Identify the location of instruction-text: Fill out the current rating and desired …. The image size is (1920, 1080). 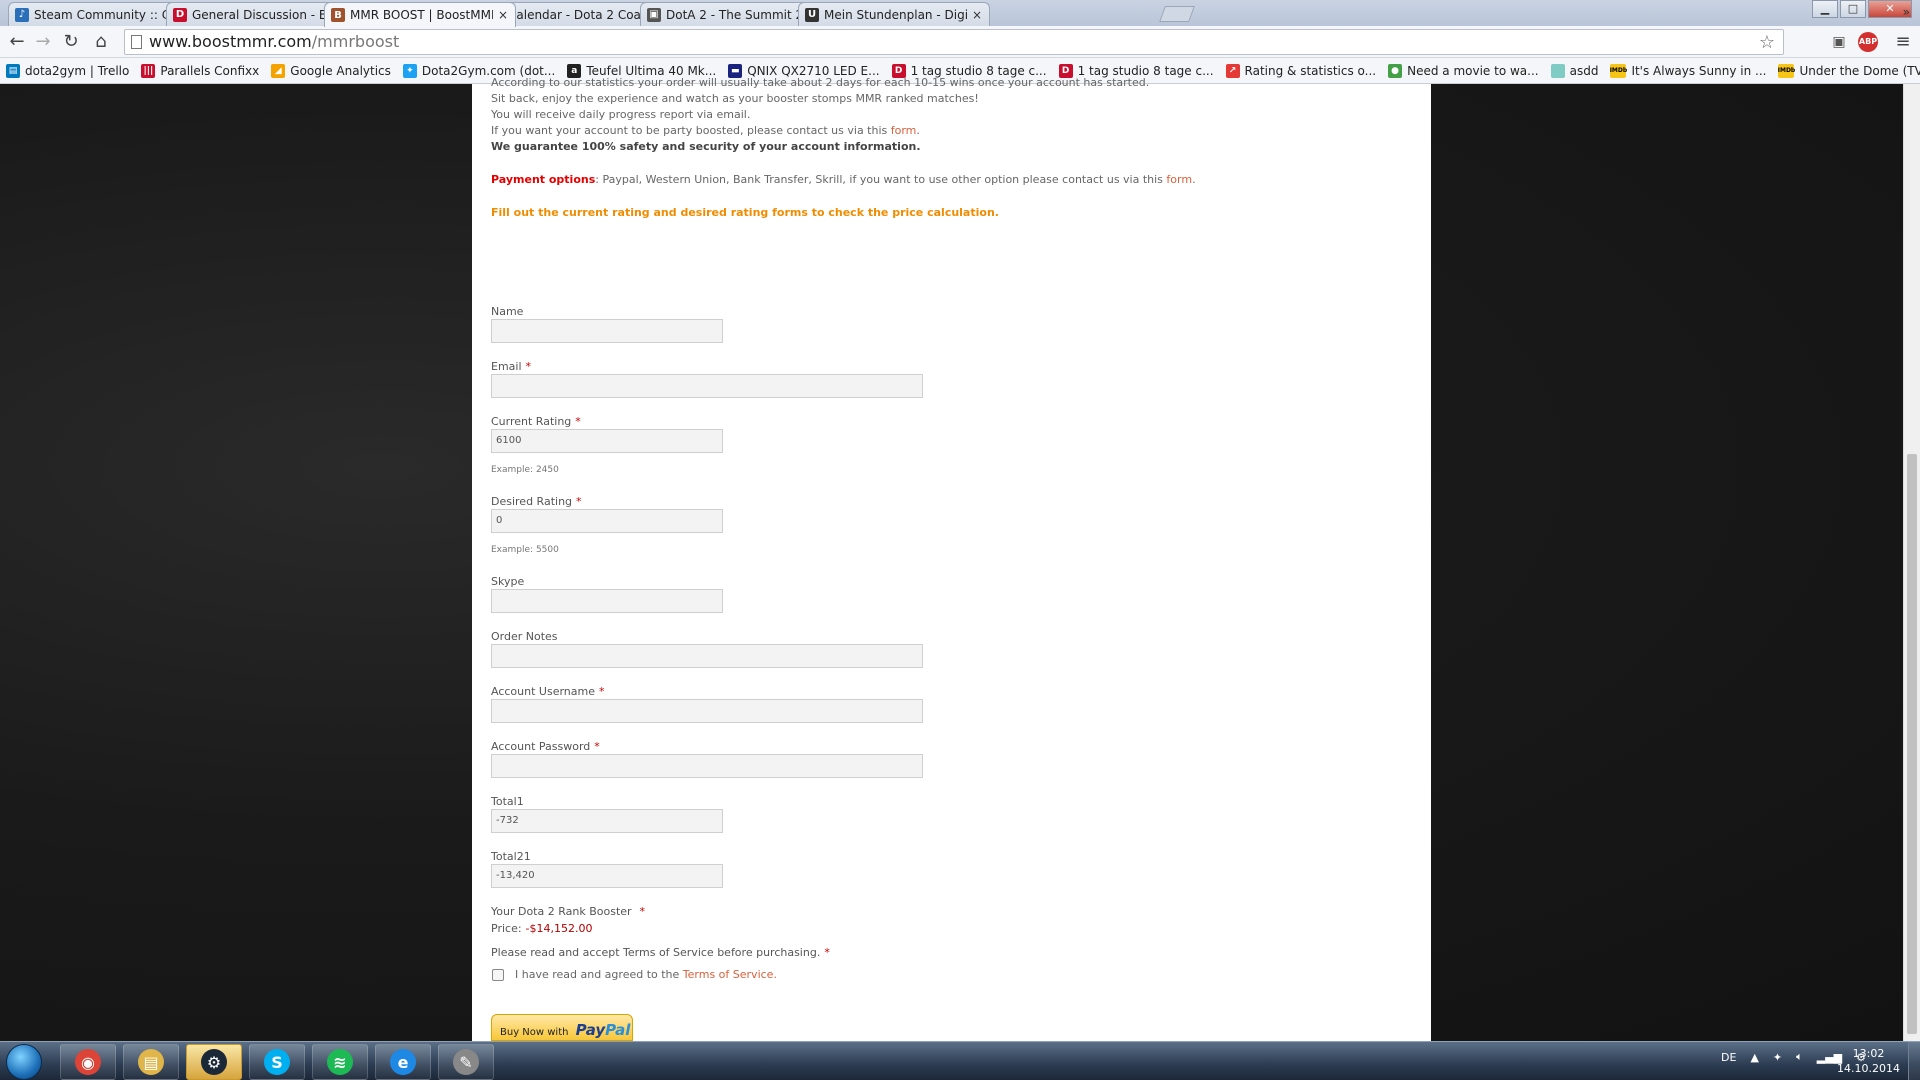
(745, 212).